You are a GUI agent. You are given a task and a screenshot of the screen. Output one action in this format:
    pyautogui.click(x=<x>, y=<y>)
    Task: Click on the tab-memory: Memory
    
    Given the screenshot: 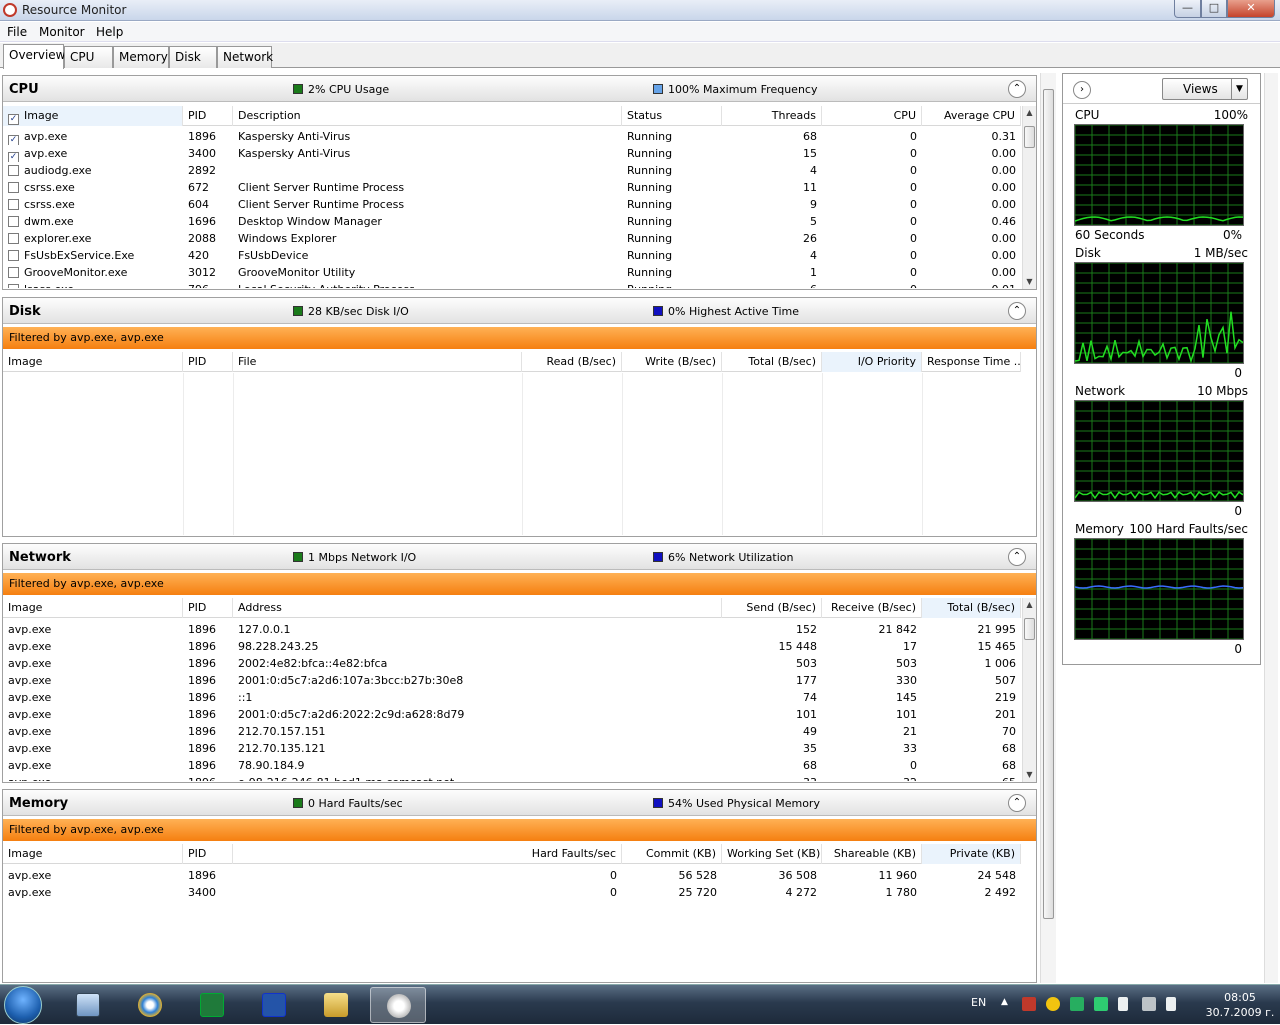 What is the action you would take?
    pyautogui.click(x=141, y=57)
    